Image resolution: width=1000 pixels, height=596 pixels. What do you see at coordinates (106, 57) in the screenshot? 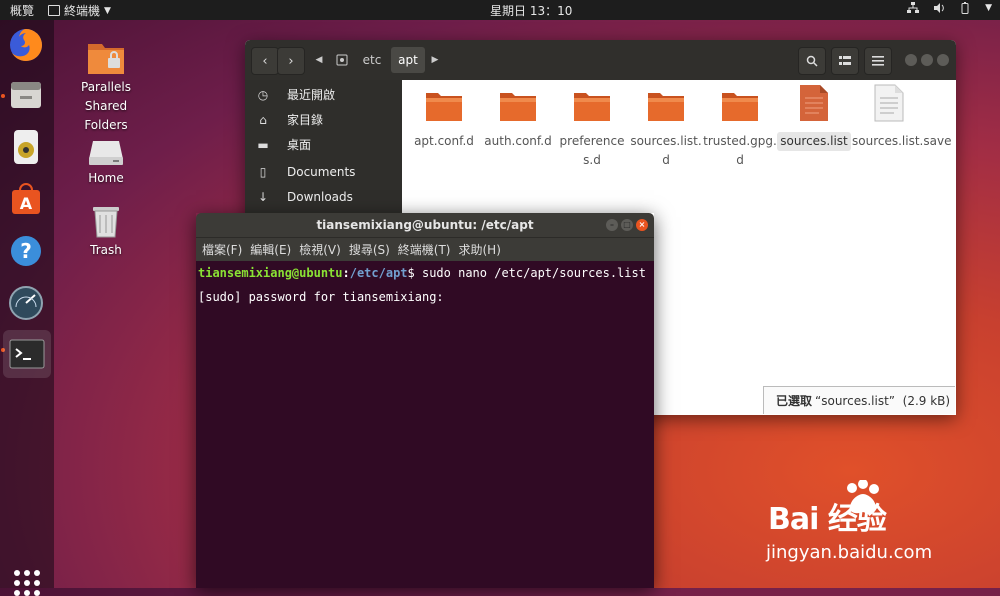
I see `shared-folder-icon` at bounding box center [106, 57].